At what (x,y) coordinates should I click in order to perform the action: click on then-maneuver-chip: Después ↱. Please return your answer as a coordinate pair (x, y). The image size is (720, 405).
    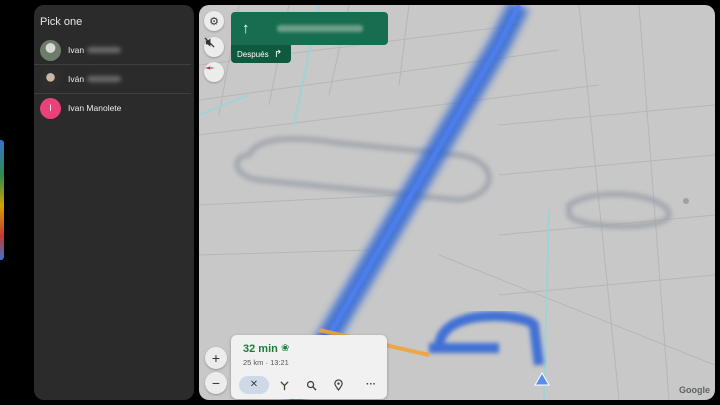
    Looking at the image, I should click on (261, 54).